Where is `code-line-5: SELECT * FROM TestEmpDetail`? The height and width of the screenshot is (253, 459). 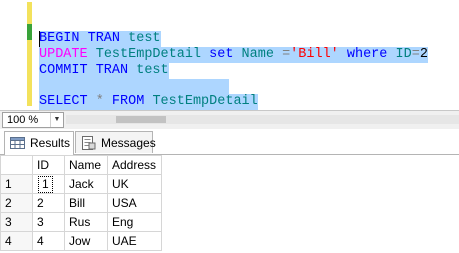 code-line-5: SELECT * FROM TestEmpDetail is located at coordinates (148, 102).